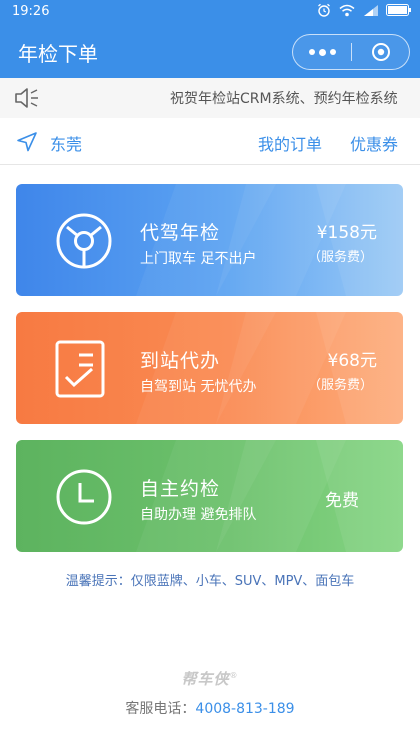  I want to click on service-price: ¥158元, so click(346, 233).